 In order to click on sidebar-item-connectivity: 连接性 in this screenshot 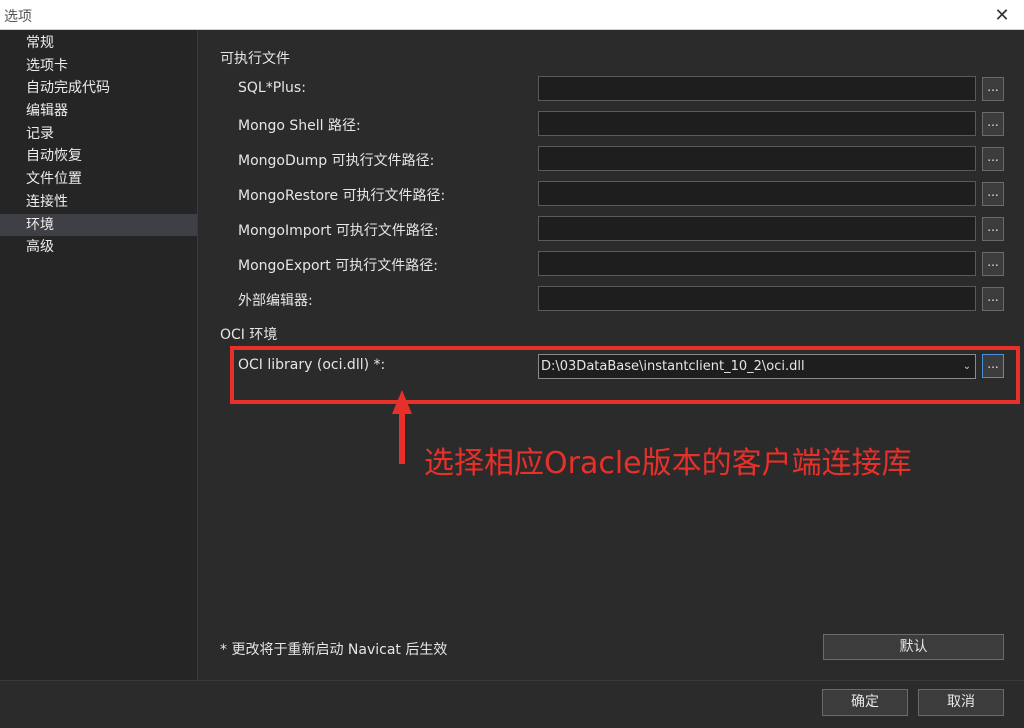, I will do `click(98, 202)`.